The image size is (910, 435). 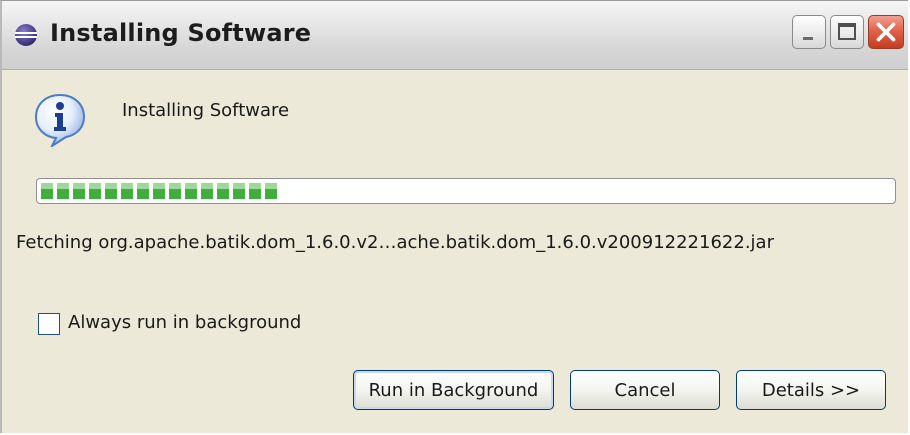 I want to click on eclipse-icon, so click(x=26, y=35).